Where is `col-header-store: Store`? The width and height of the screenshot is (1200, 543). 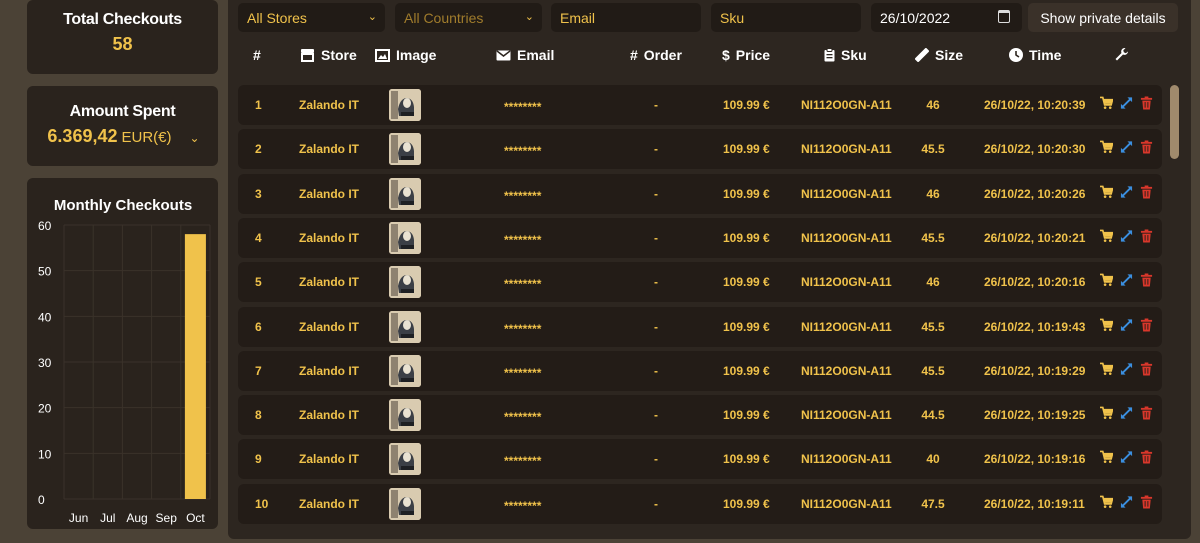 col-header-store: Store is located at coordinates (328, 55).